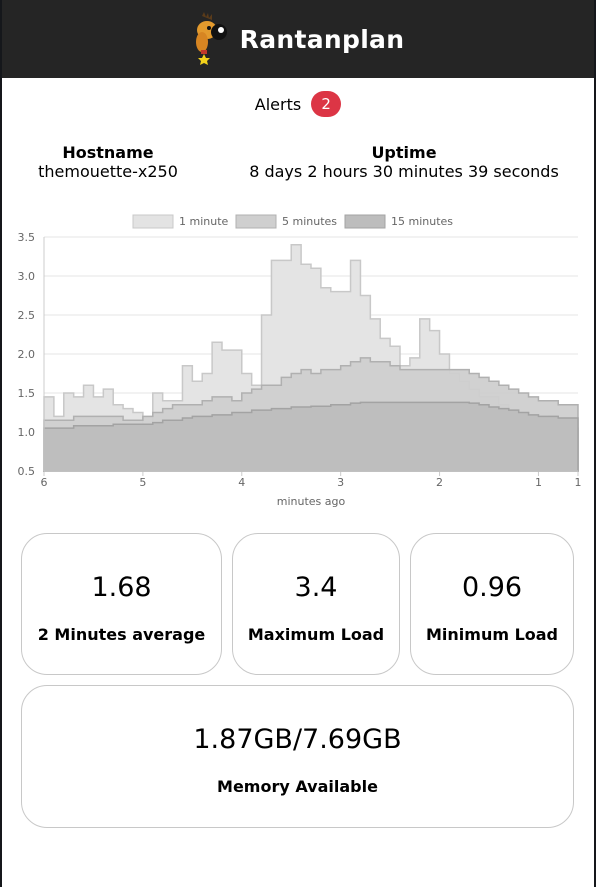 The width and height of the screenshot is (596, 887). What do you see at coordinates (121, 587) in the screenshot?
I see `average-load-value: 1.68` at bounding box center [121, 587].